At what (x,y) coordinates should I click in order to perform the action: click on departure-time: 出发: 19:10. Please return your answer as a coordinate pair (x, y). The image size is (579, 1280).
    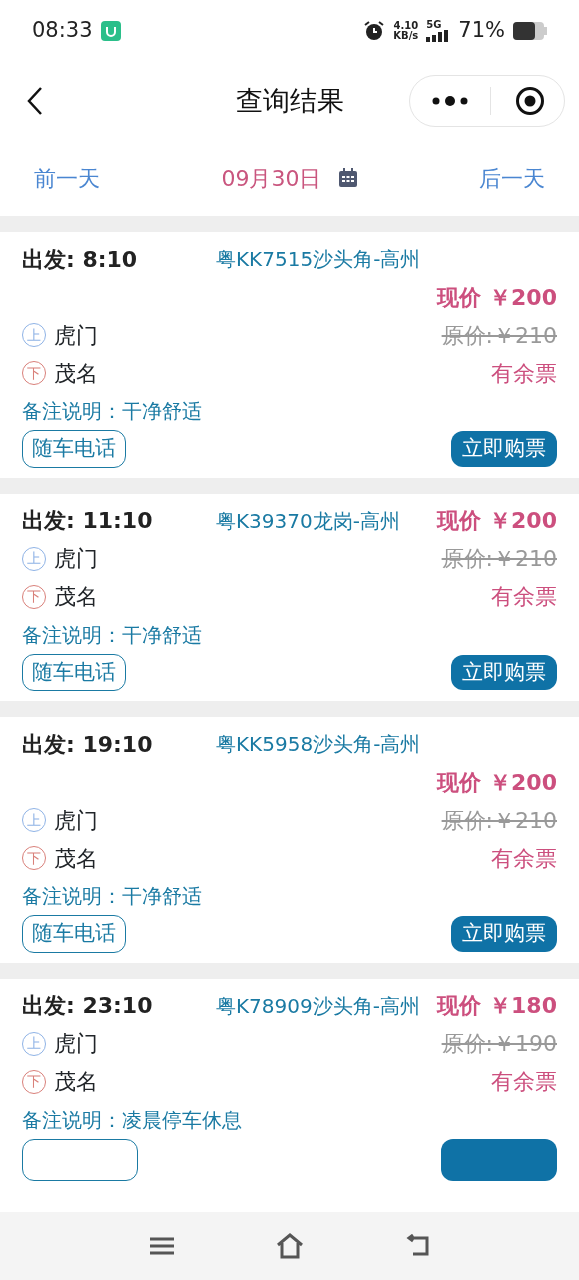
    Looking at the image, I should click on (88, 744).